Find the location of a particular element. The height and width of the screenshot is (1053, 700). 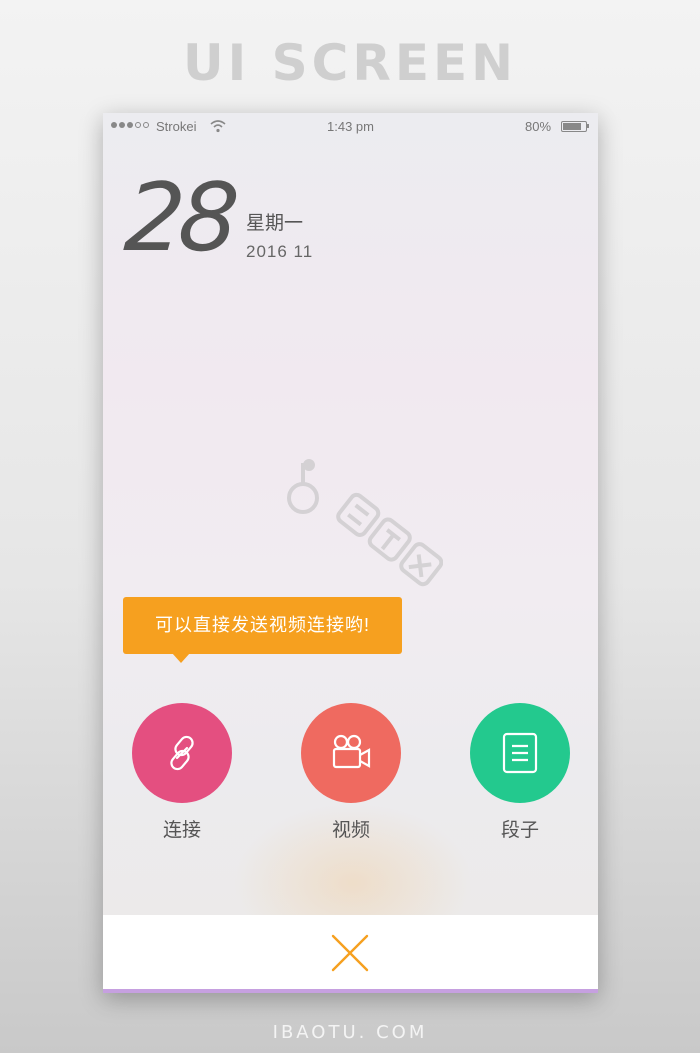

date-weekday: 星期一 is located at coordinates (275, 223).